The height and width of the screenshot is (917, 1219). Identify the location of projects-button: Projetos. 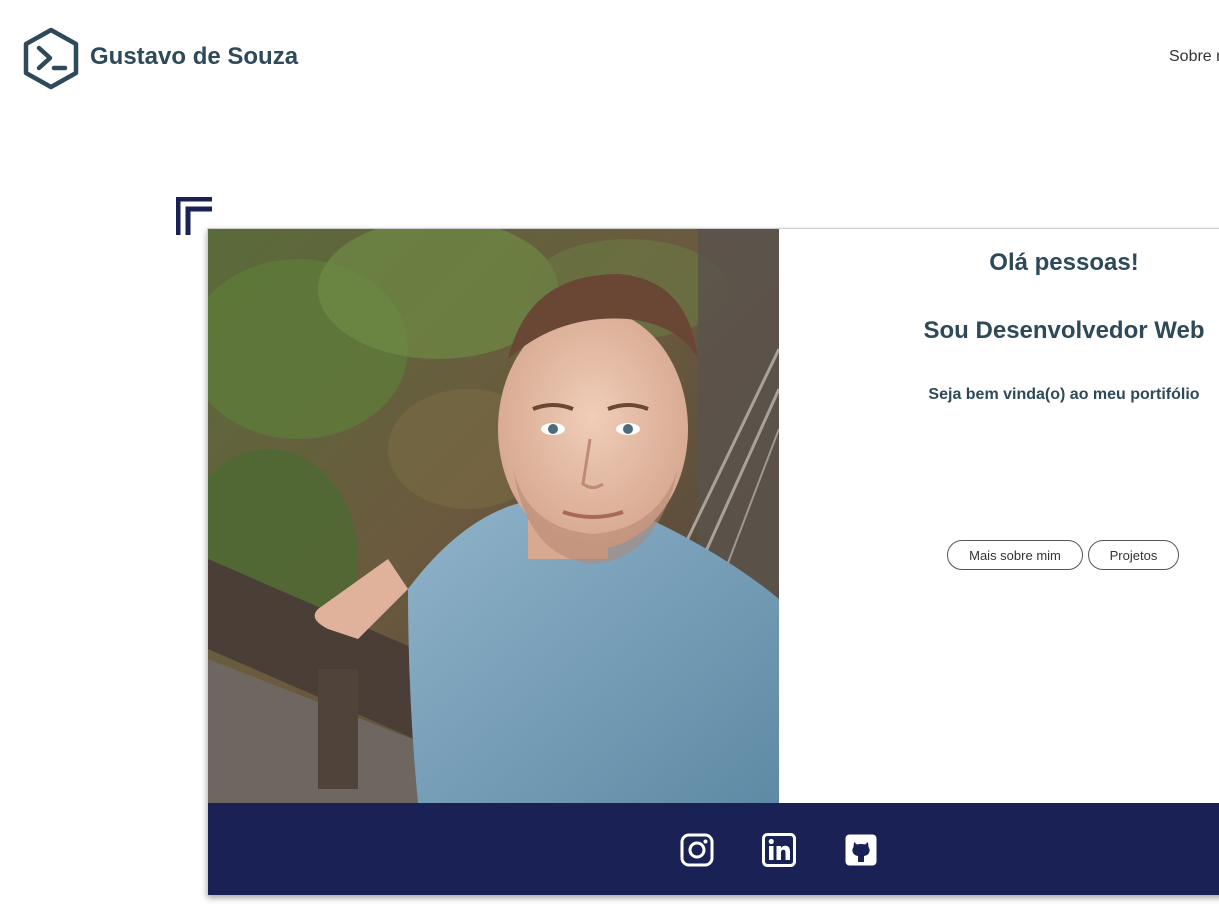
(1133, 555).